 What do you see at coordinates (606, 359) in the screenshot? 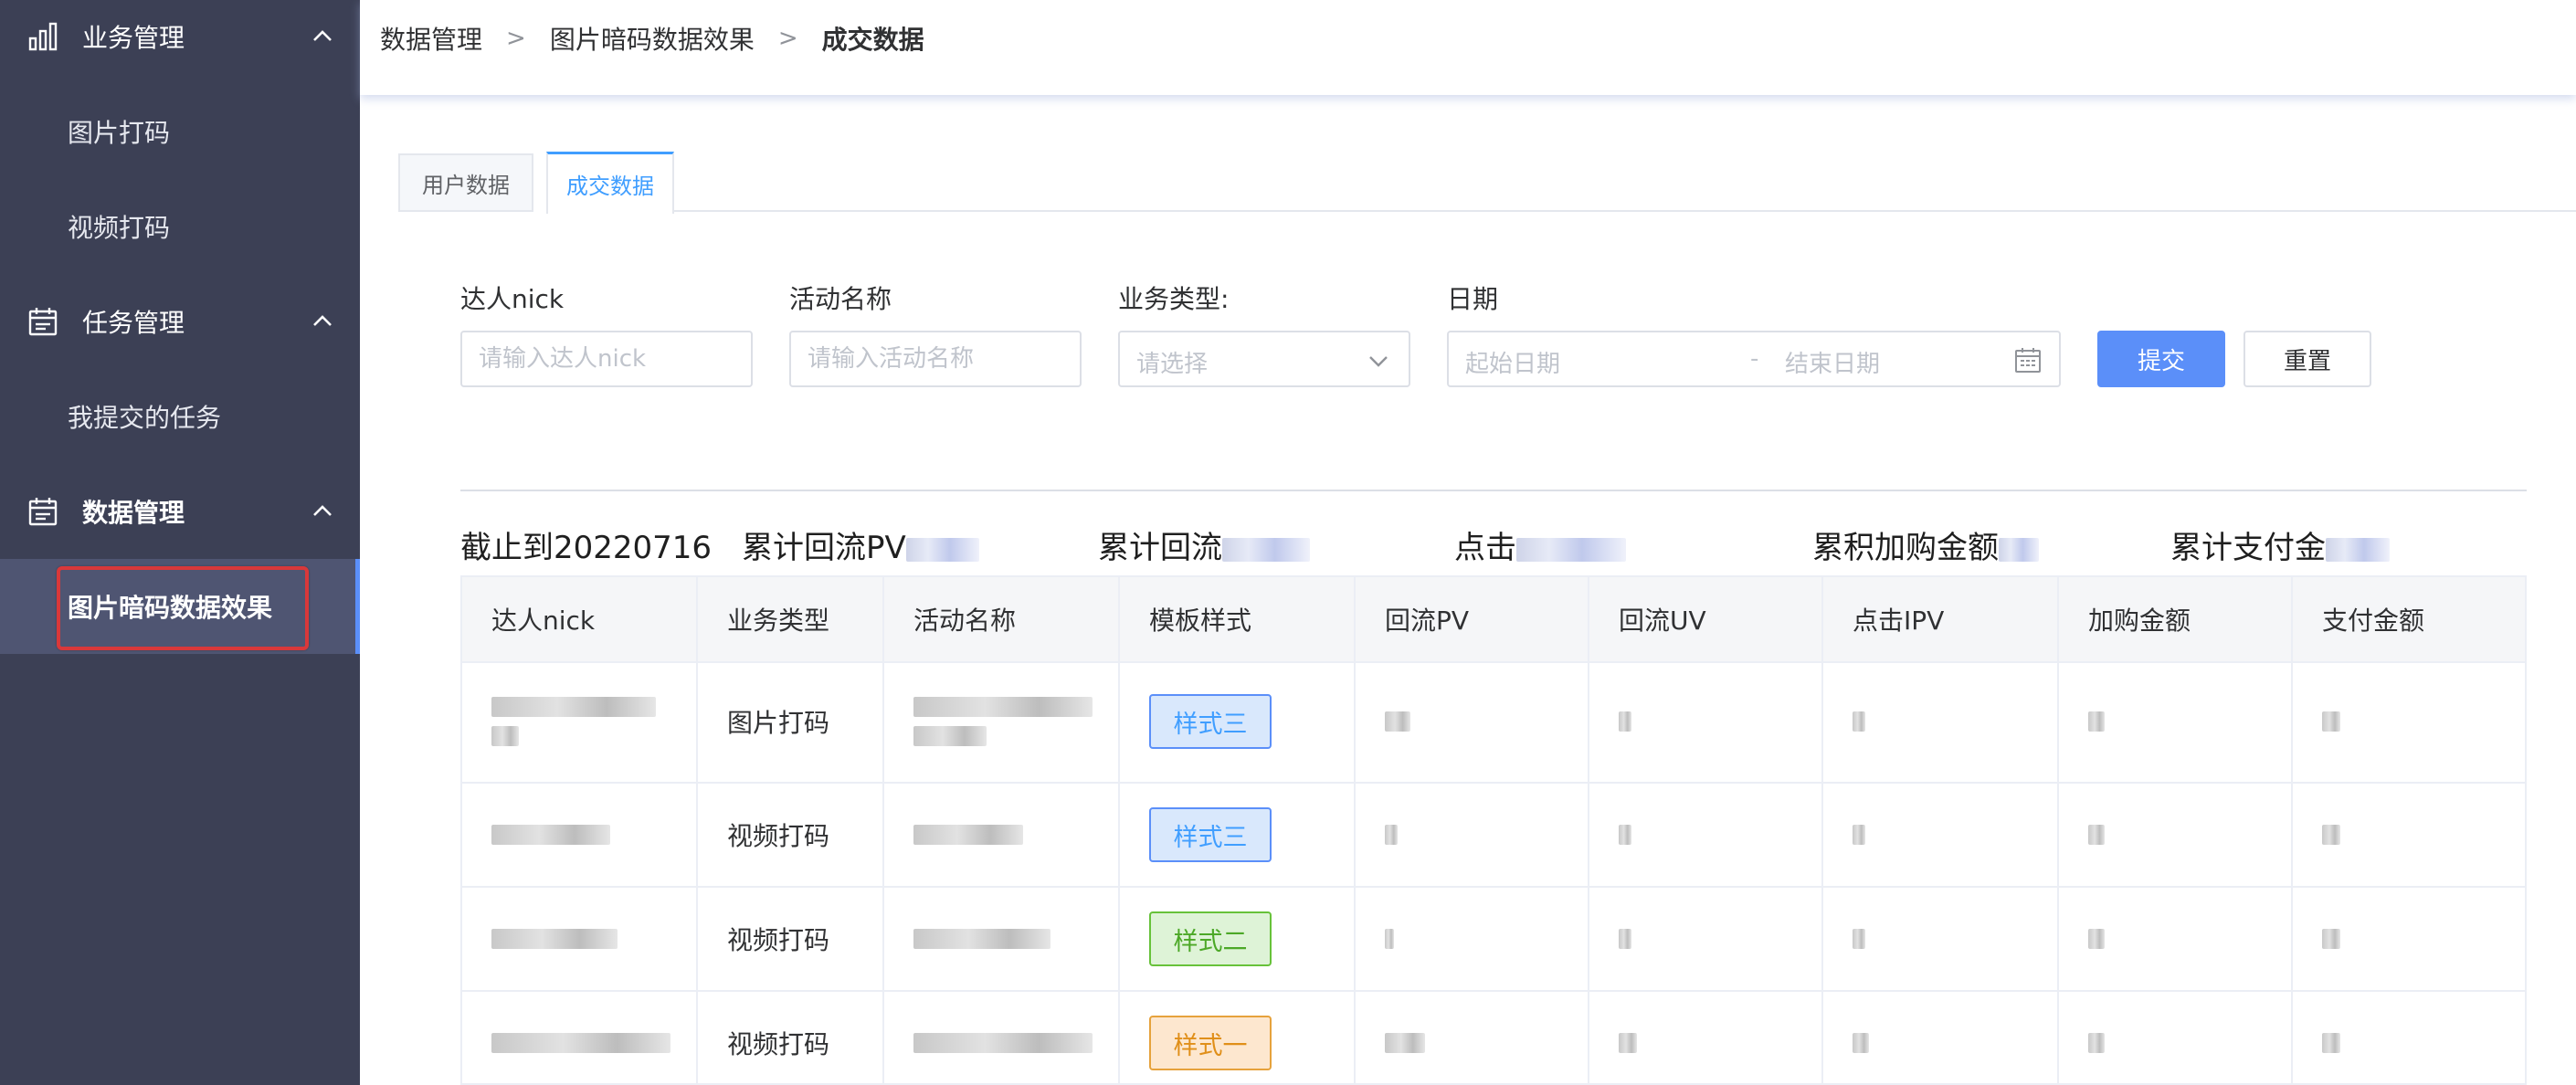
I see `nick-input` at bounding box center [606, 359].